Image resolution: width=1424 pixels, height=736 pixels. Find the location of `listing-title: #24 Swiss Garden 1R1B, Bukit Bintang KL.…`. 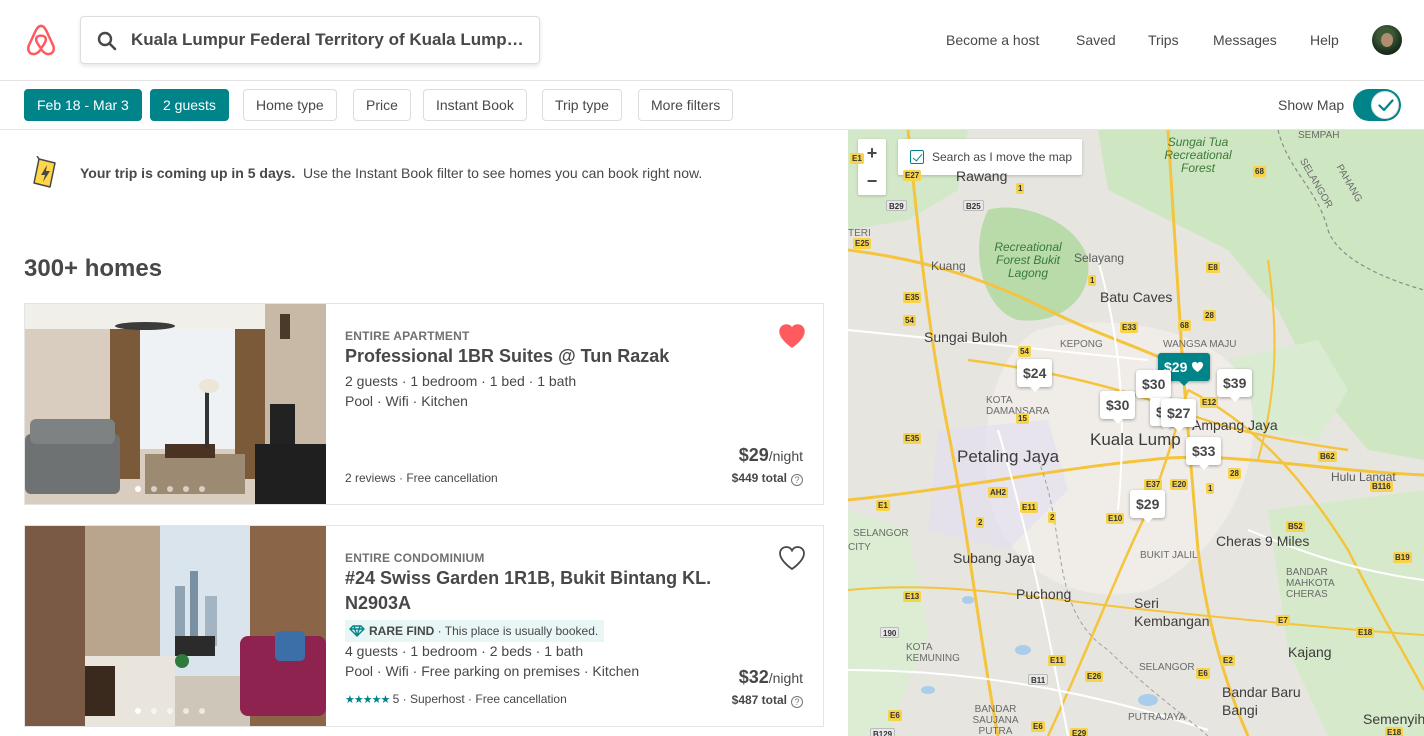

listing-title: #24 Swiss Garden 1R1B, Bukit Bintang KL.… is located at coordinates (545, 591).